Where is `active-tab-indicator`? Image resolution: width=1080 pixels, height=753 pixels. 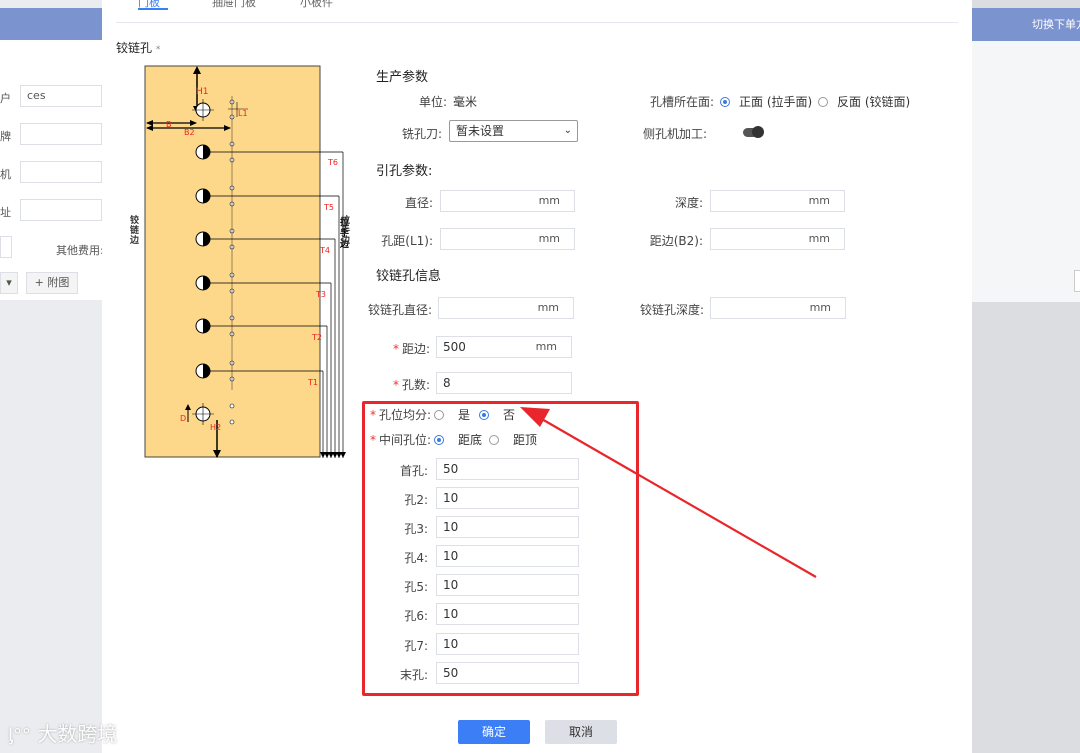 active-tab-indicator is located at coordinates (153, 9).